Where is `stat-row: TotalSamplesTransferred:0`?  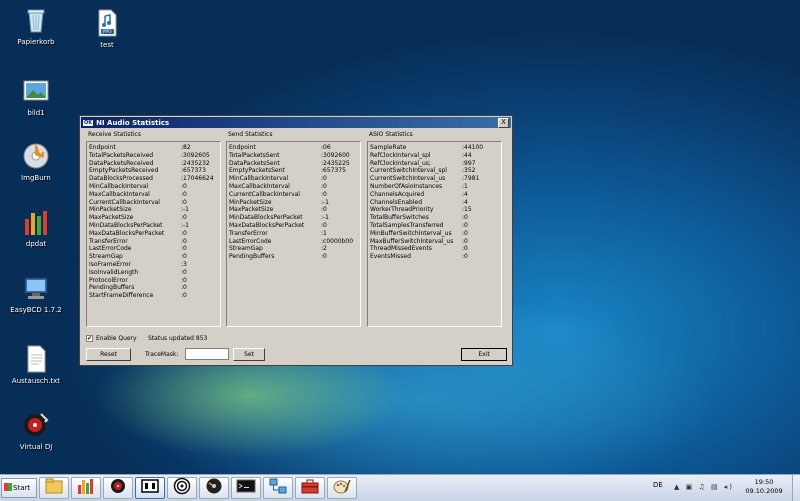 stat-row: TotalSamplesTransferred:0 is located at coordinates (434, 226).